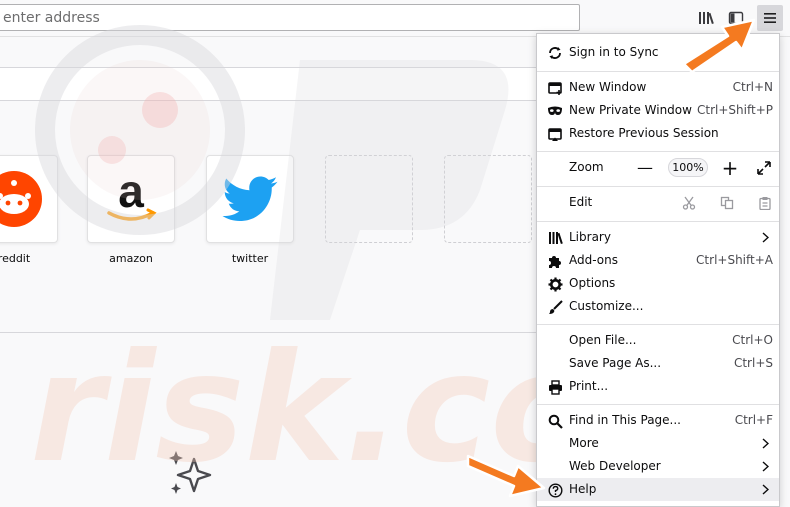  I want to click on top-site-tile-amazon: a, so click(131, 199).